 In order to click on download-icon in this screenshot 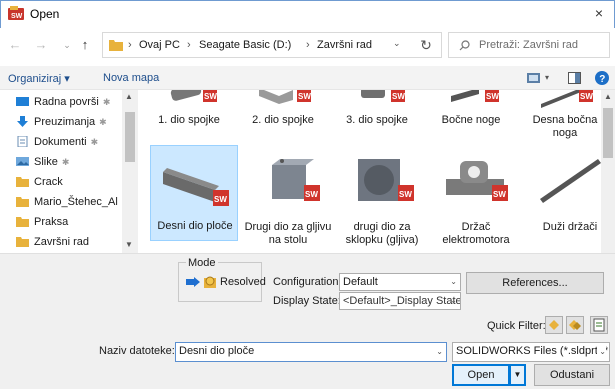, I will do `click(22, 121)`.